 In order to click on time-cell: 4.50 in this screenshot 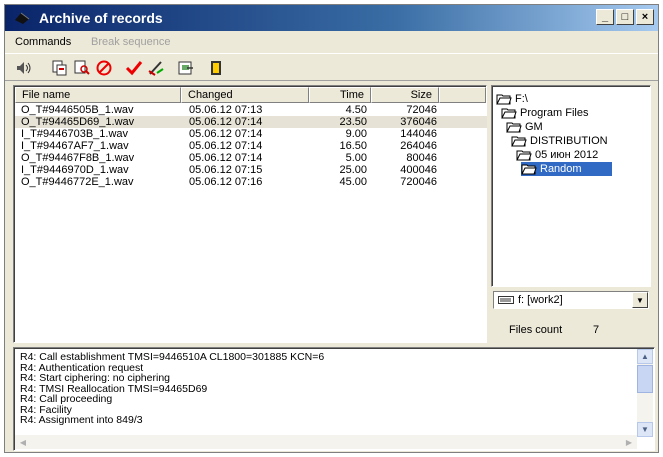, I will do `click(356, 110)`.